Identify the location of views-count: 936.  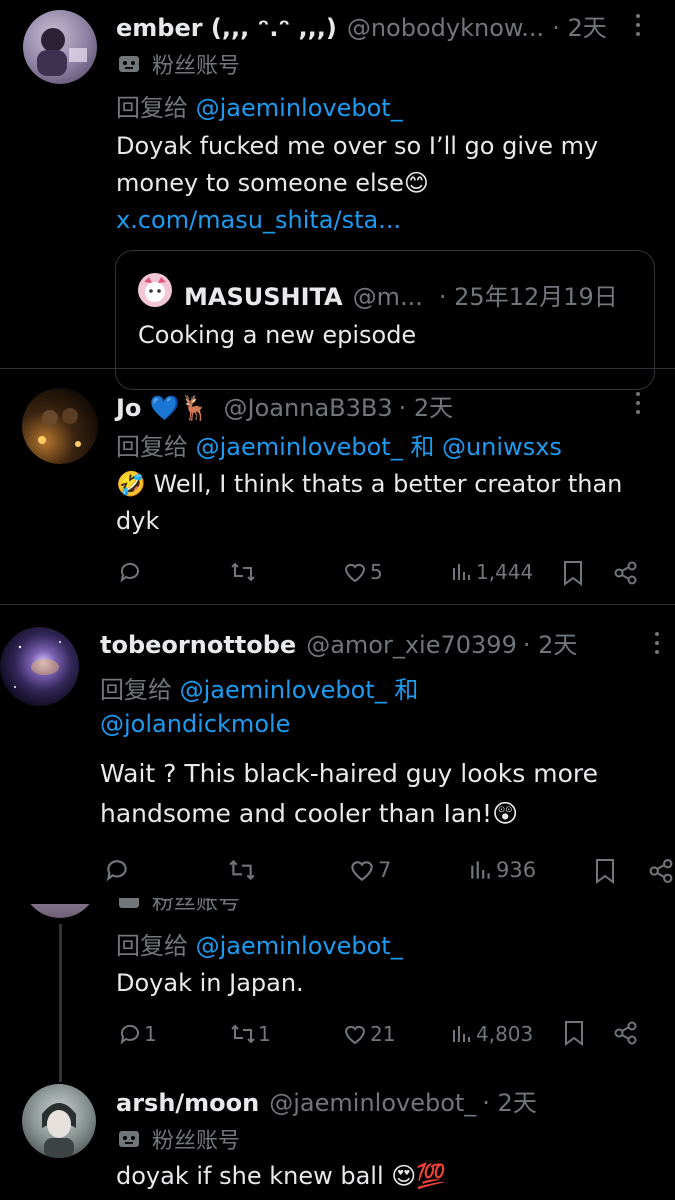
(516, 870).